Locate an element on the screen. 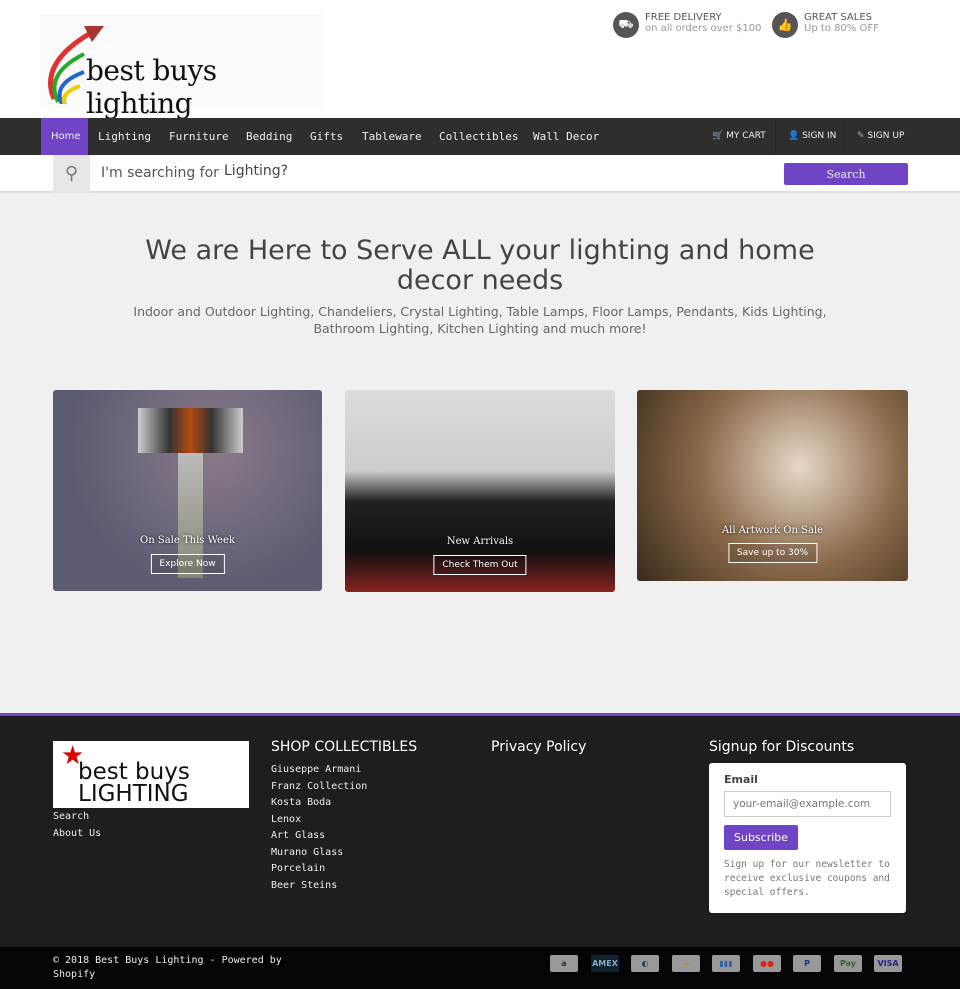 The height and width of the screenshot is (989, 960). paypal-icon: P is located at coordinates (807, 963).